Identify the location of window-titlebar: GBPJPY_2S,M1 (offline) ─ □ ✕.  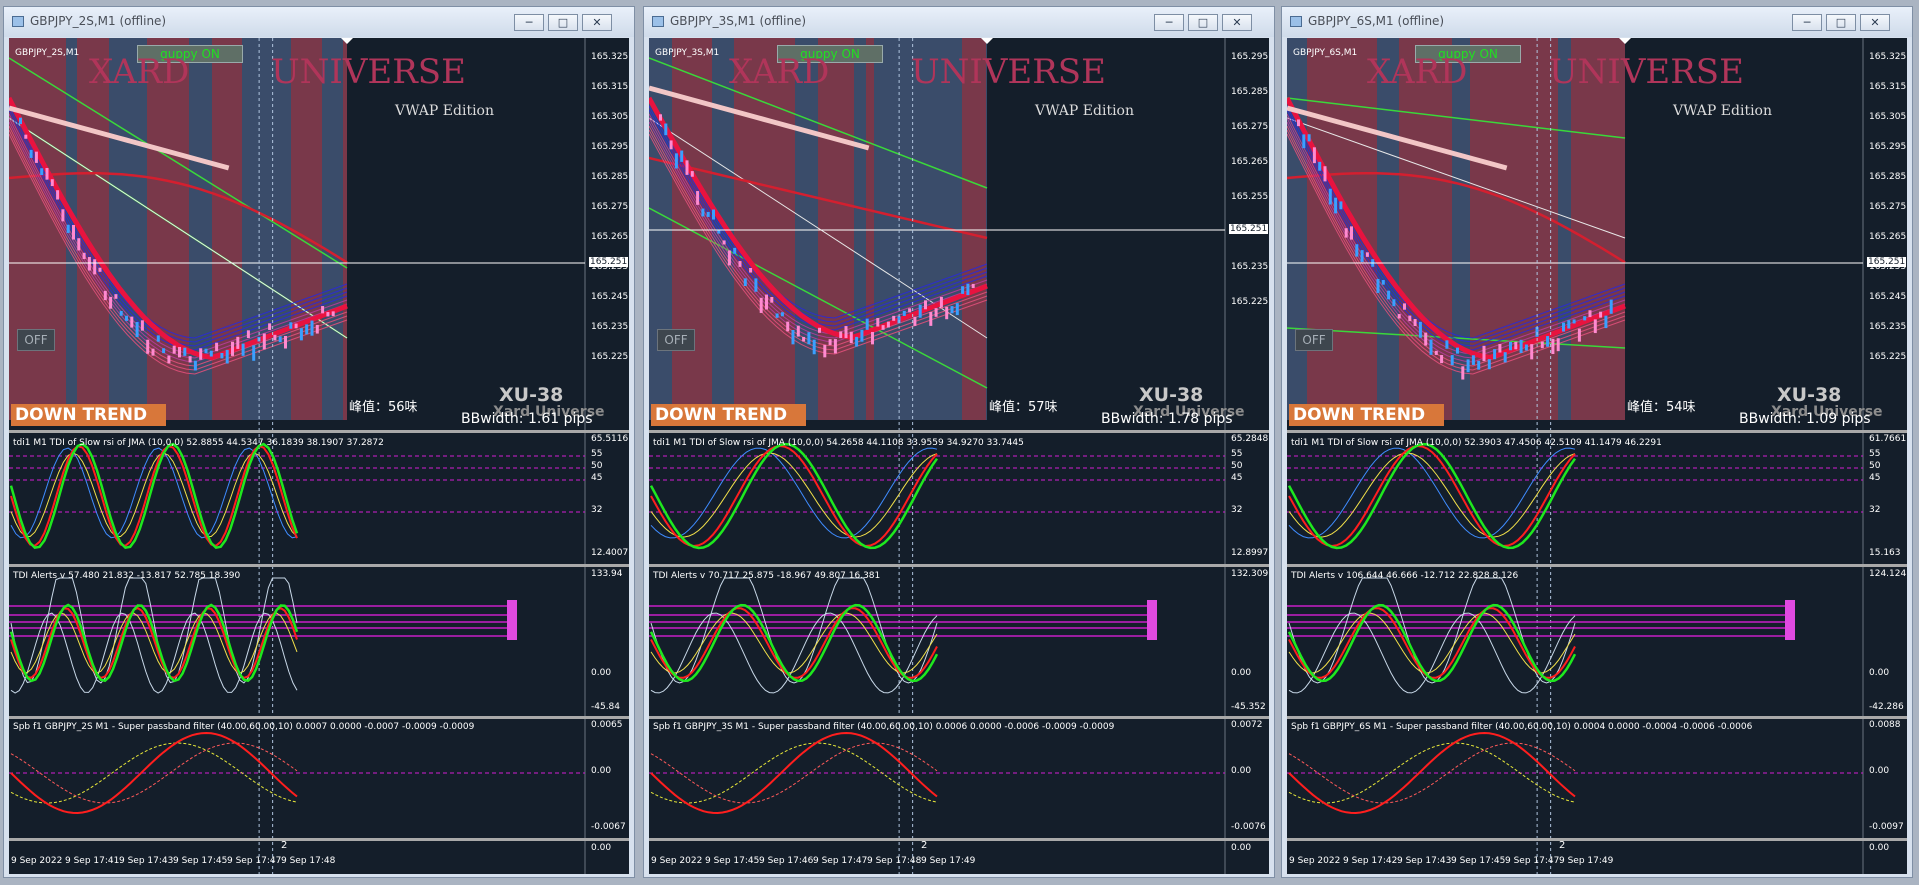
(319, 22).